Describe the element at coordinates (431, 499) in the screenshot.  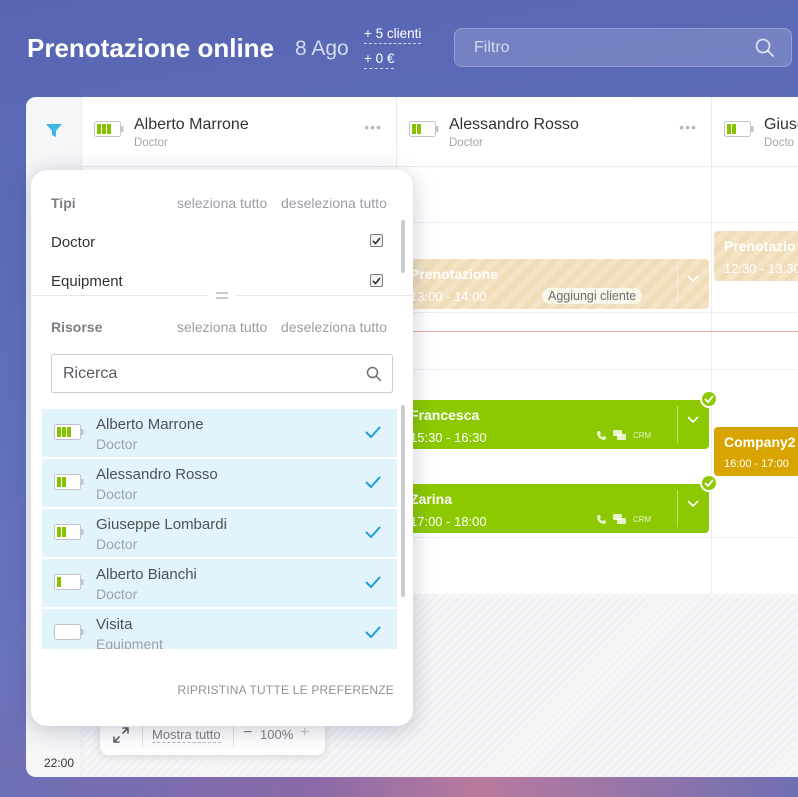
I see `event-title: Zarina` at that location.